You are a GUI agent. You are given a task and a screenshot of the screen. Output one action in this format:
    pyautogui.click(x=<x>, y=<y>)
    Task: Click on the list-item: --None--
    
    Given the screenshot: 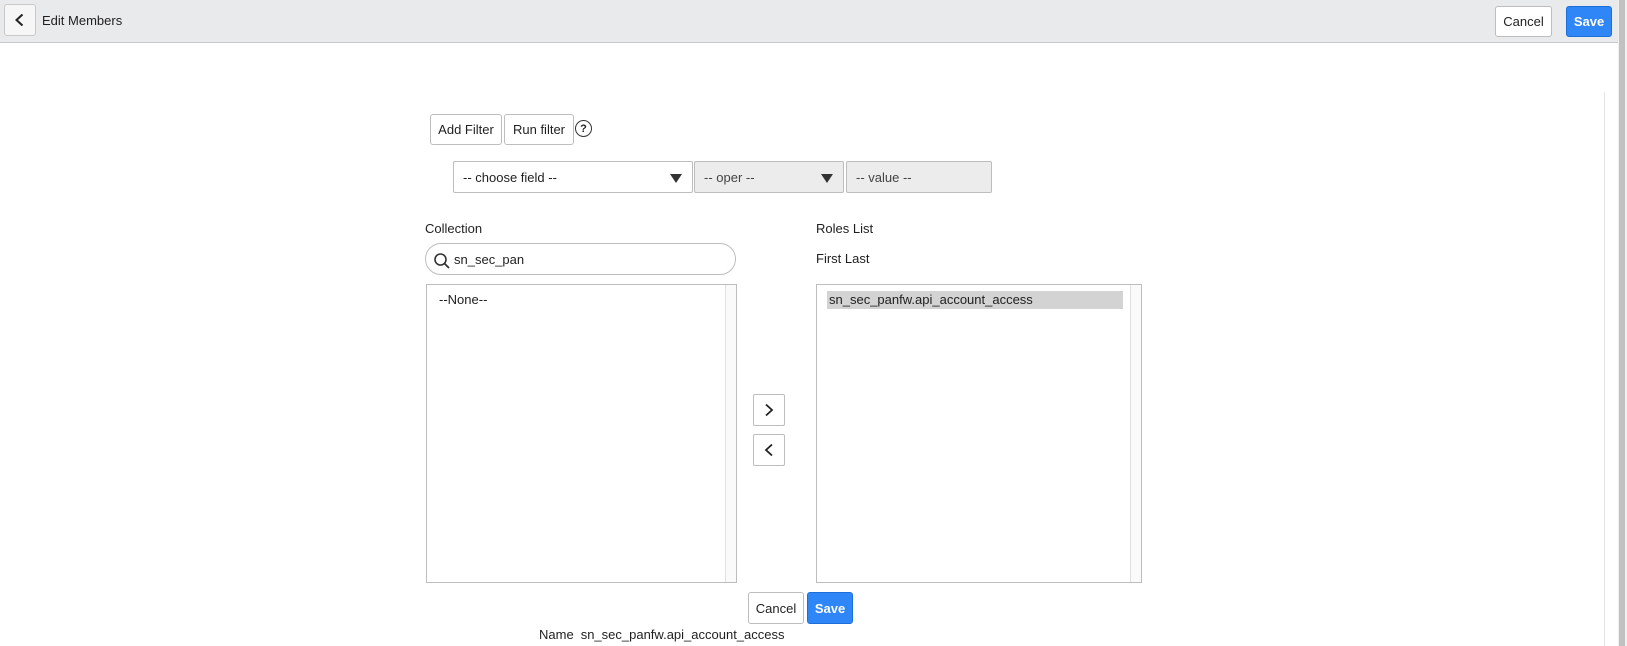 What is the action you would take?
    pyautogui.click(x=462, y=300)
    